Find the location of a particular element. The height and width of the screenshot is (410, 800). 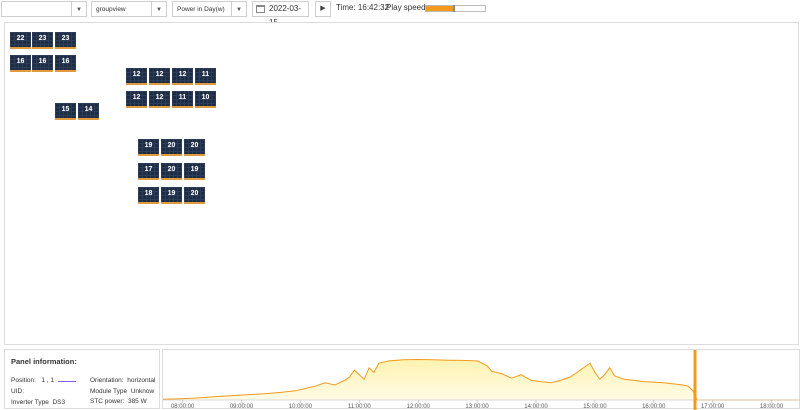

solar-panel: 14 is located at coordinates (88, 111).